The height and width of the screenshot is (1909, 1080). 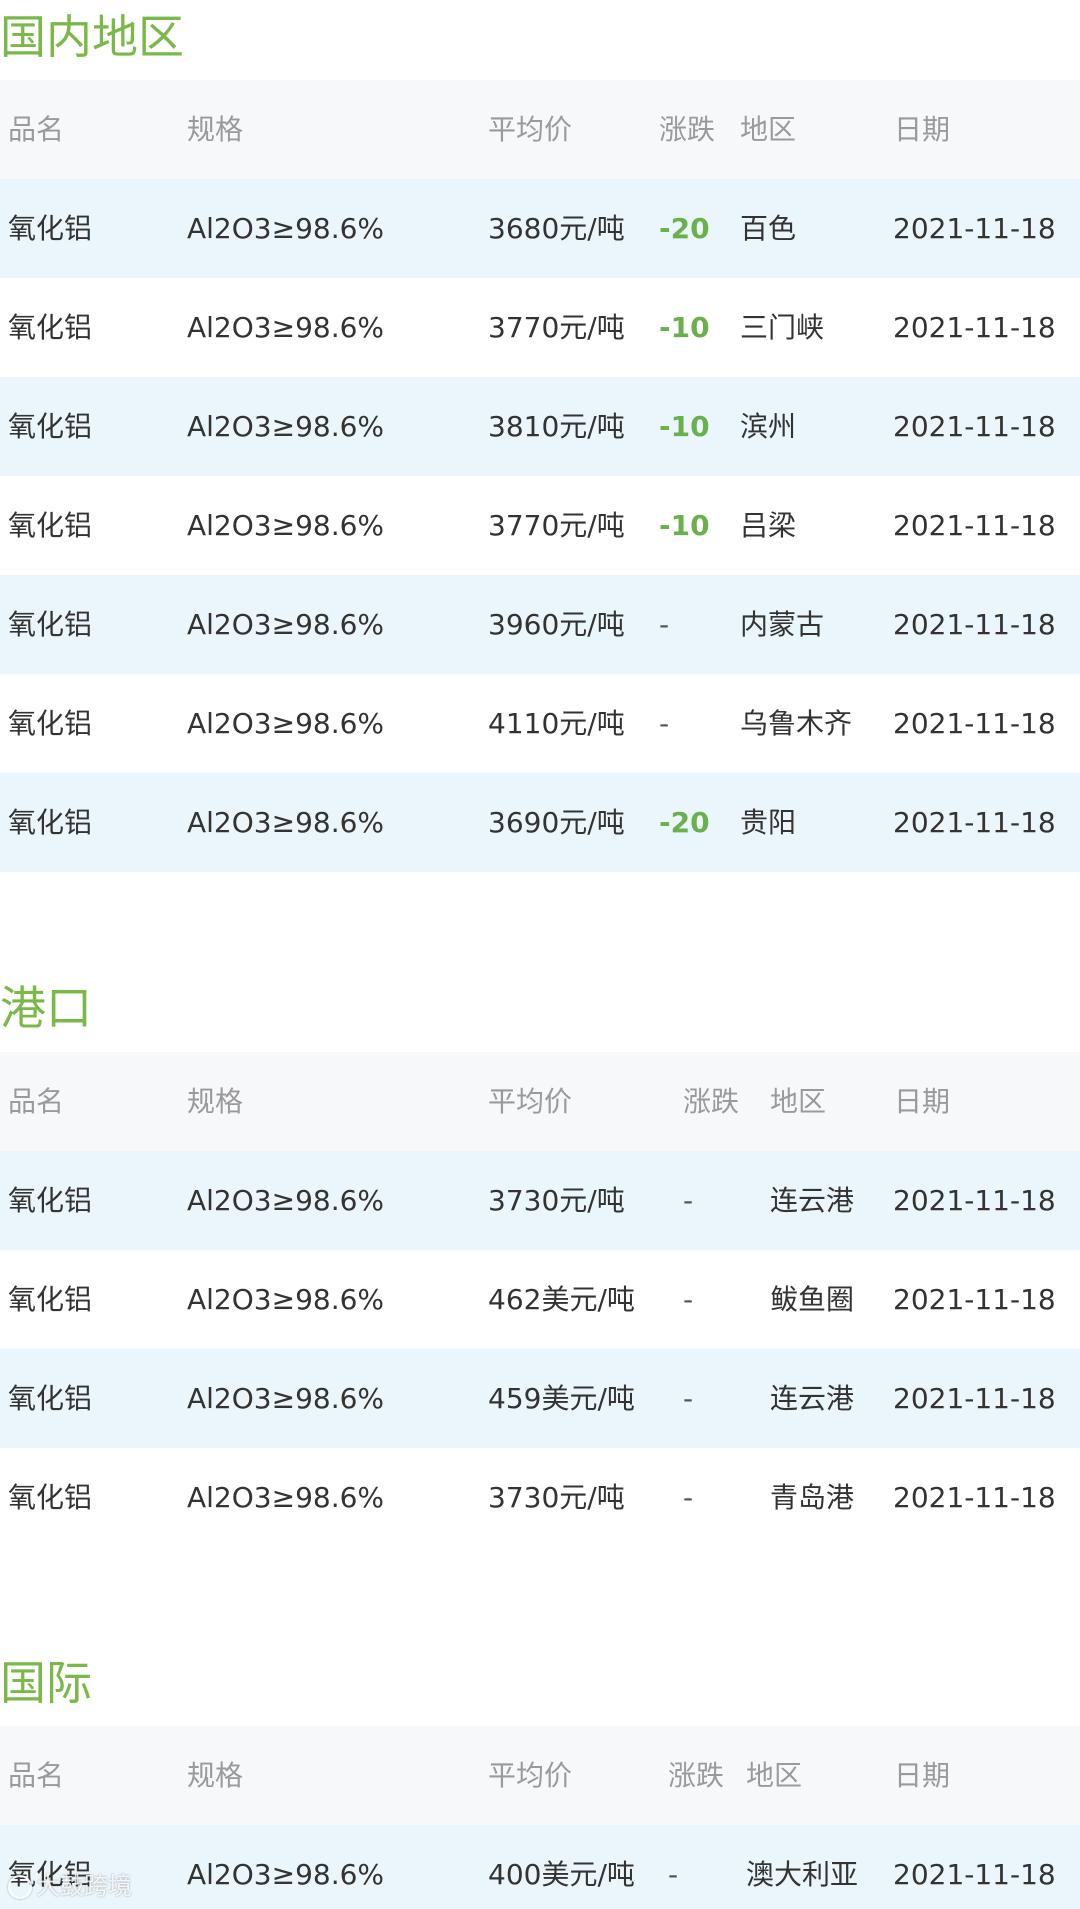 I want to click on table-row: 氧化铝 Al2O3≥98.6% 3730元/吨 - 连云港 2021-11-18, so click(x=540, y=1200).